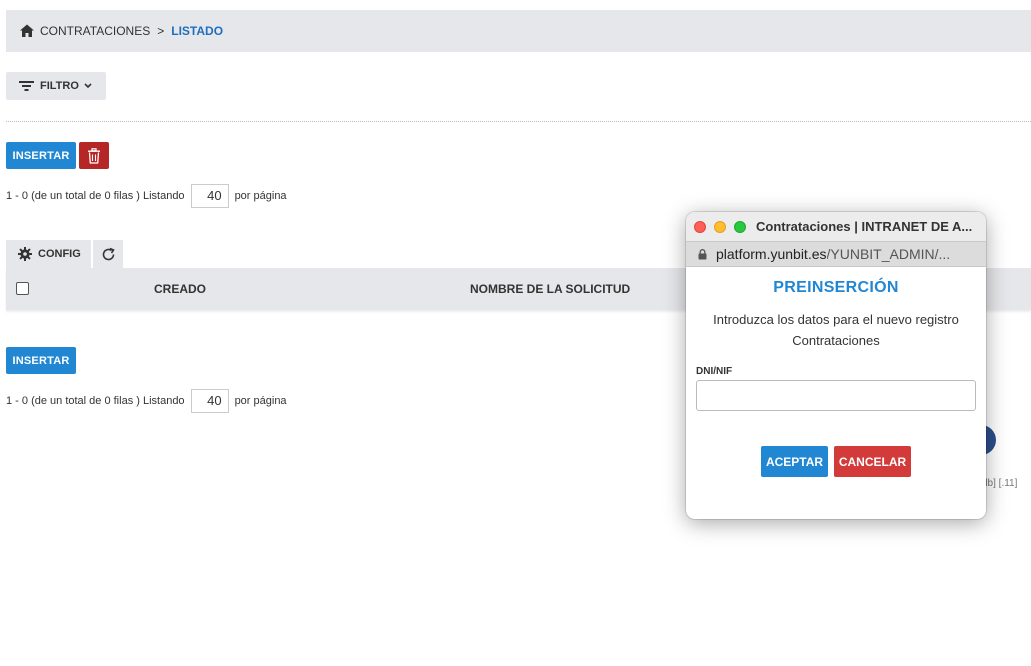 The width and height of the screenshot is (1031, 666). What do you see at coordinates (700, 226) in the screenshot?
I see `close-window-icon` at bounding box center [700, 226].